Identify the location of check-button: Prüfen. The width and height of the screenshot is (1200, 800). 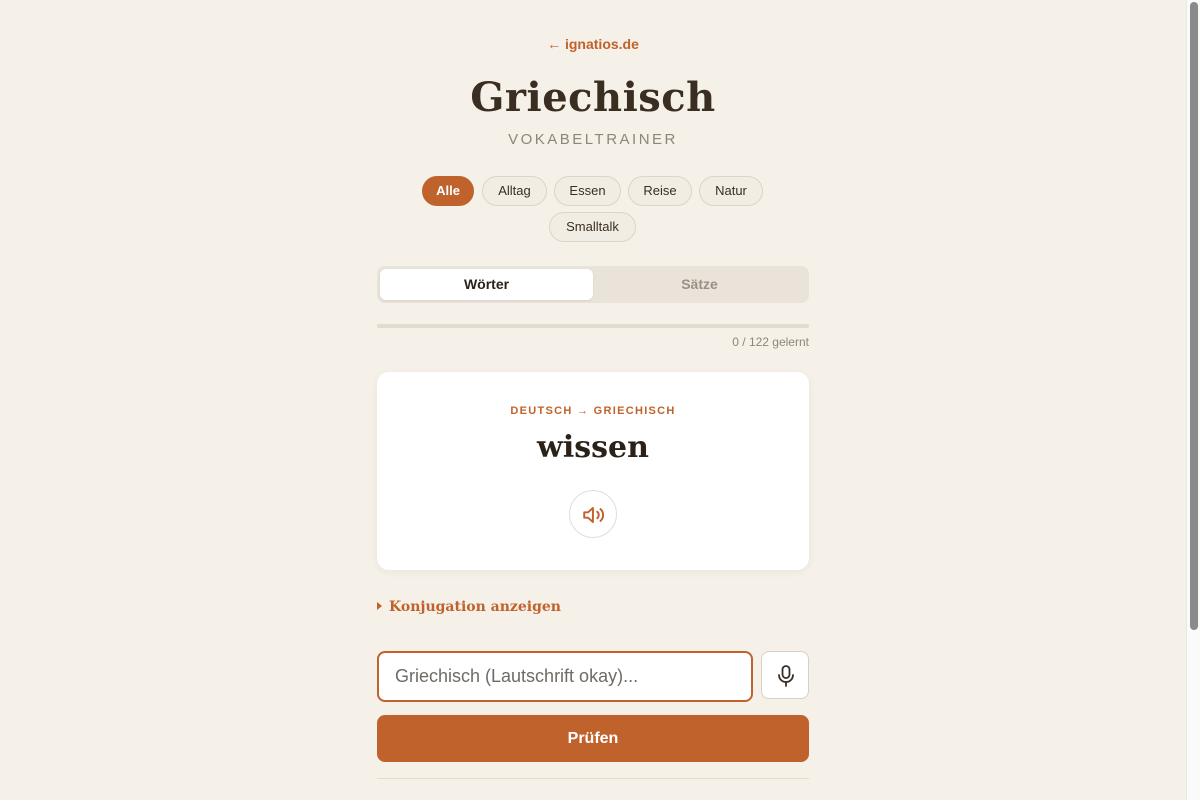
(593, 738).